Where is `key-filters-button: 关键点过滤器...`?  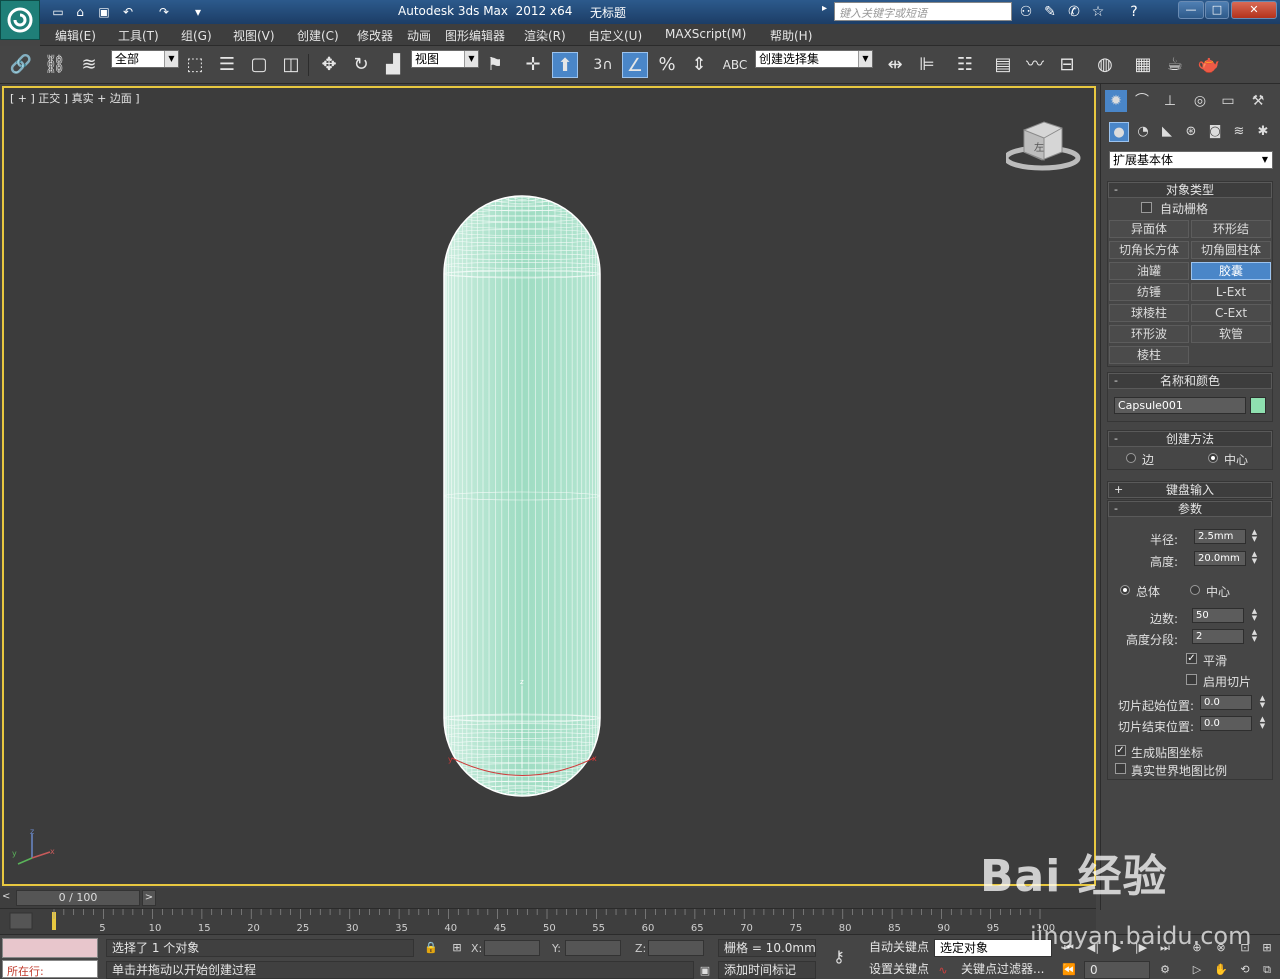 key-filters-button: 关键点过滤器... is located at coordinates (1004, 970).